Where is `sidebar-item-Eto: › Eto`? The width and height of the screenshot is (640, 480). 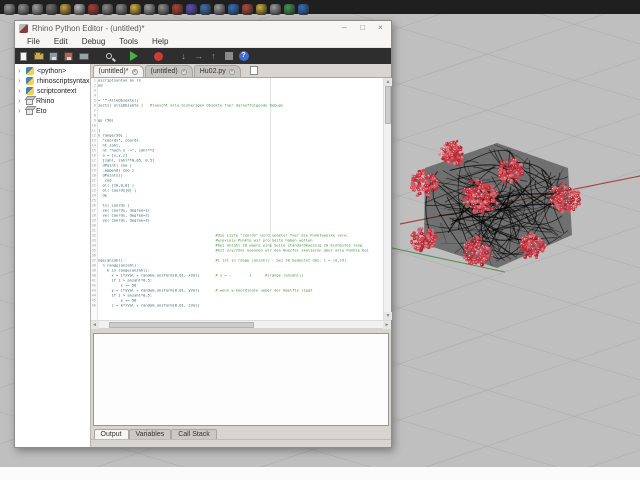 sidebar-item-Eto: › Eto is located at coordinates (52, 111).